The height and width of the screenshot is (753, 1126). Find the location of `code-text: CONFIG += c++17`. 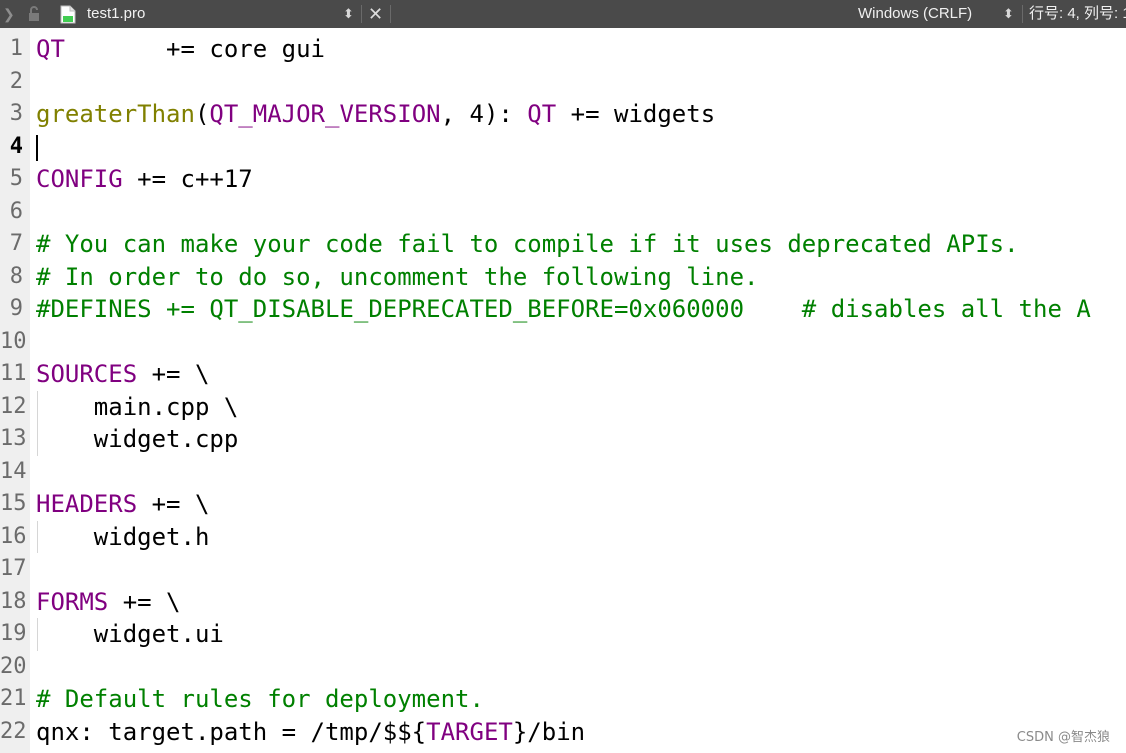

code-text: CONFIG += c++17 is located at coordinates (144, 179).